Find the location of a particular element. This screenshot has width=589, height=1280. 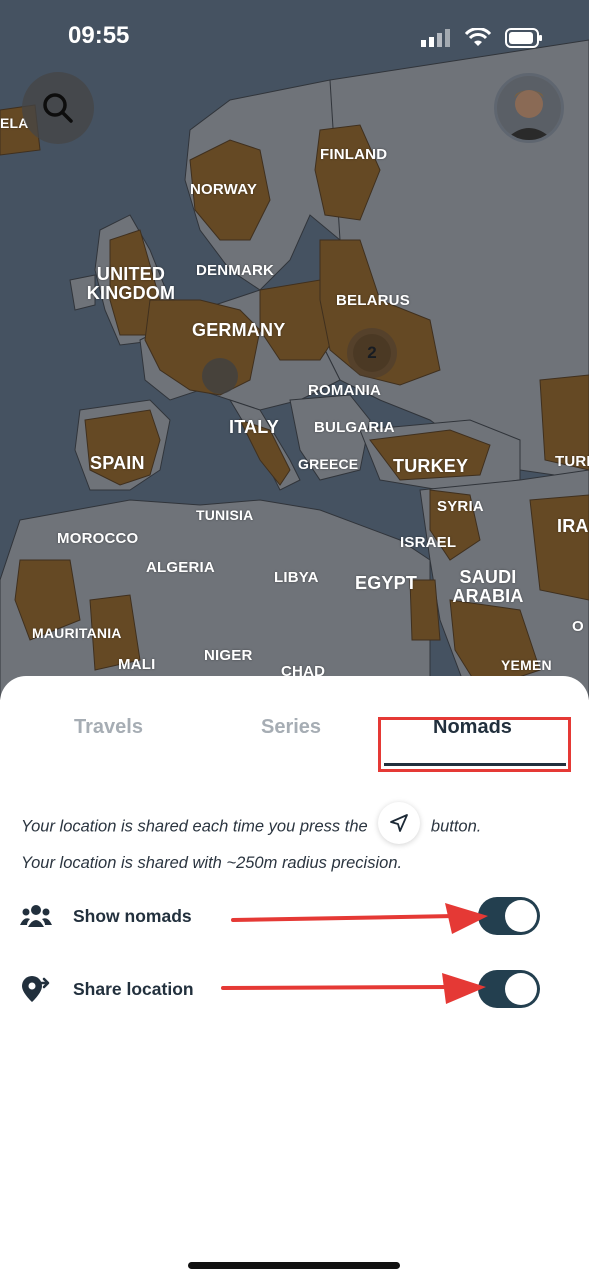

country-label: TURK is located at coordinates (572, 461).